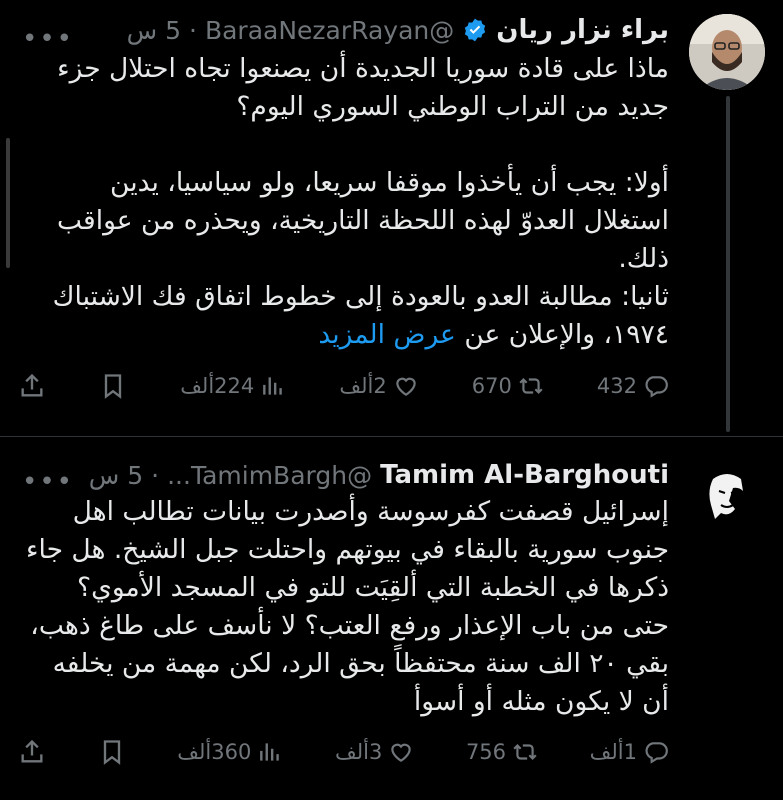  Describe the element at coordinates (363, 386) in the screenshot. I see `like-count: 2ألف` at that location.